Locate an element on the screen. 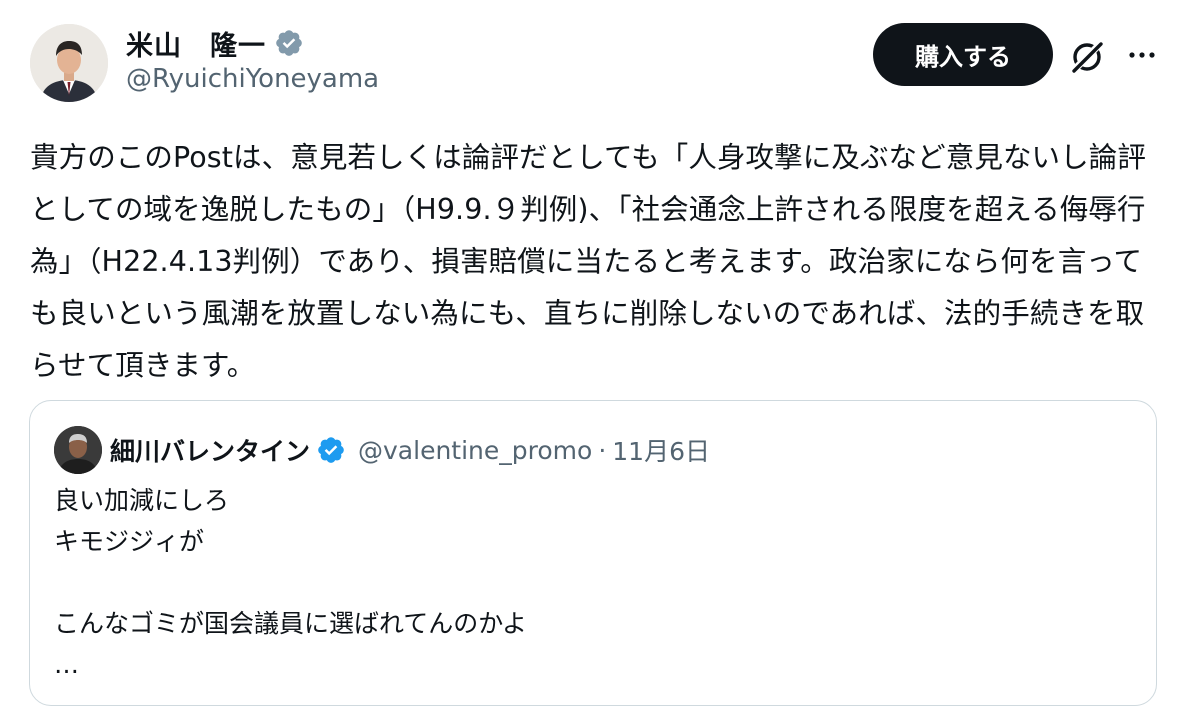 The height and width of the screenshot is (728, 1184). author-name-row: 米山 隆一 is located at coordinates (215, 43).